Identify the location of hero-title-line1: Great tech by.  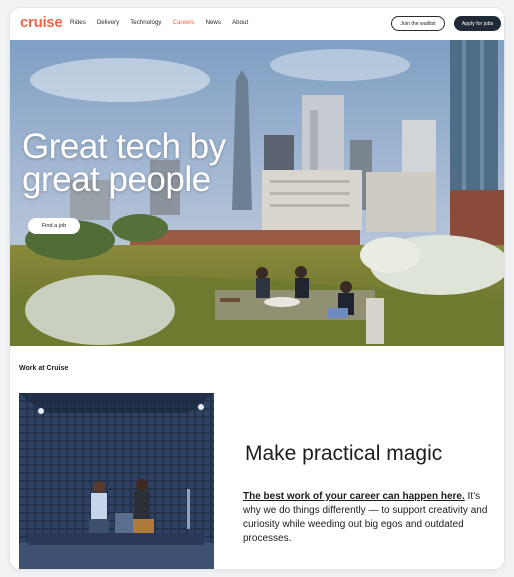
(124, 146).